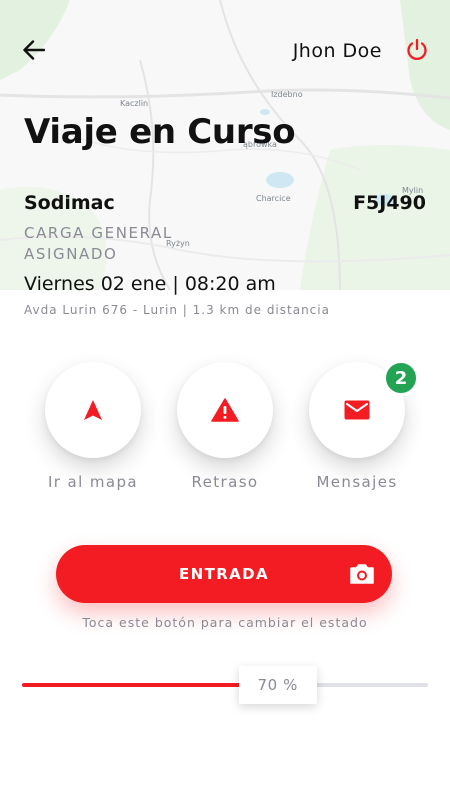 This screenshot has width=450, height=800. Describe the element at coordinates (134, 244) in the screenshot. I see `cargo-status: CARGA GENERAL ASIGNADO` at that location.